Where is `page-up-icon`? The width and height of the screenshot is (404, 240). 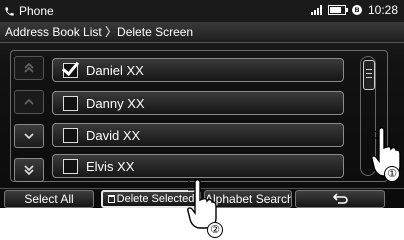
page-up-icon is located at coordinates (29, 67).